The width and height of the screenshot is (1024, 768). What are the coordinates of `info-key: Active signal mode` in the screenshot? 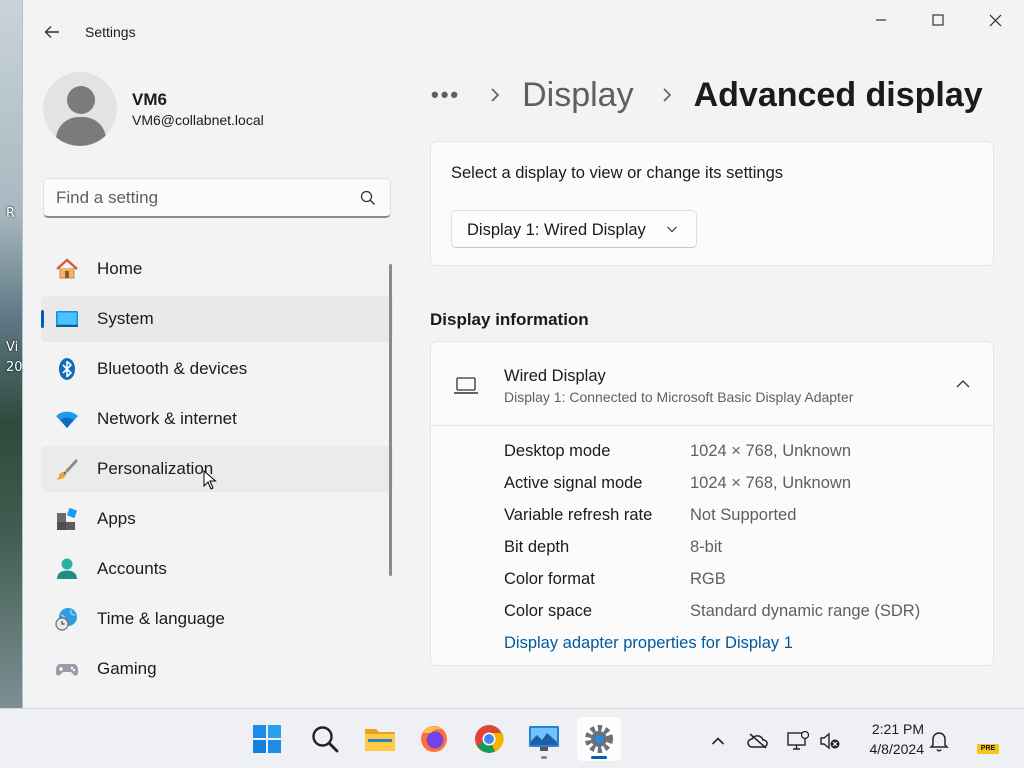 It's located at (573, 483).